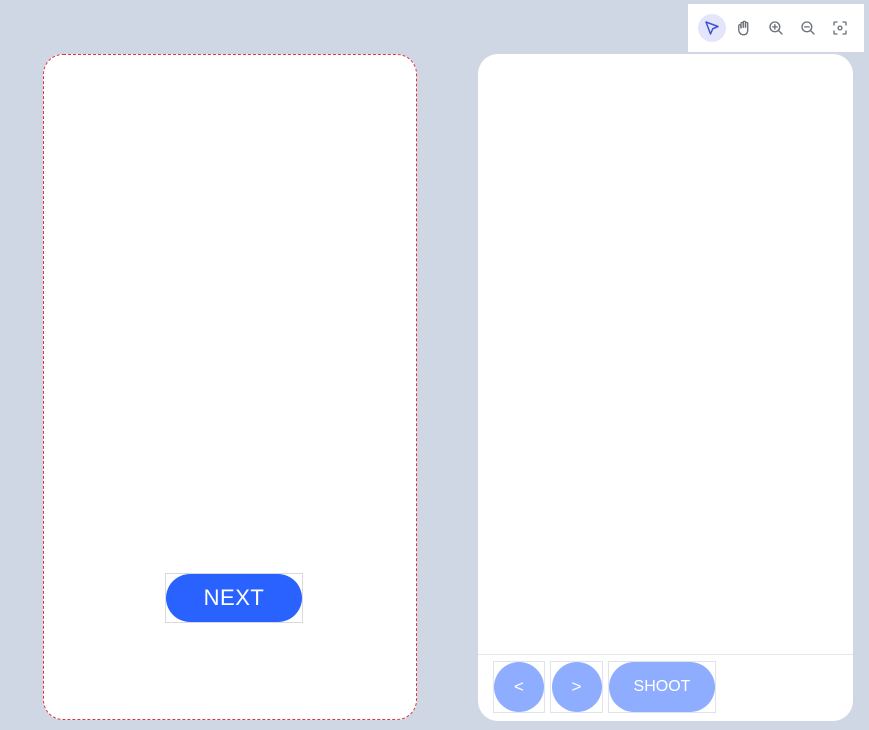  I want to click on prev-button: <, so click(519, 687).